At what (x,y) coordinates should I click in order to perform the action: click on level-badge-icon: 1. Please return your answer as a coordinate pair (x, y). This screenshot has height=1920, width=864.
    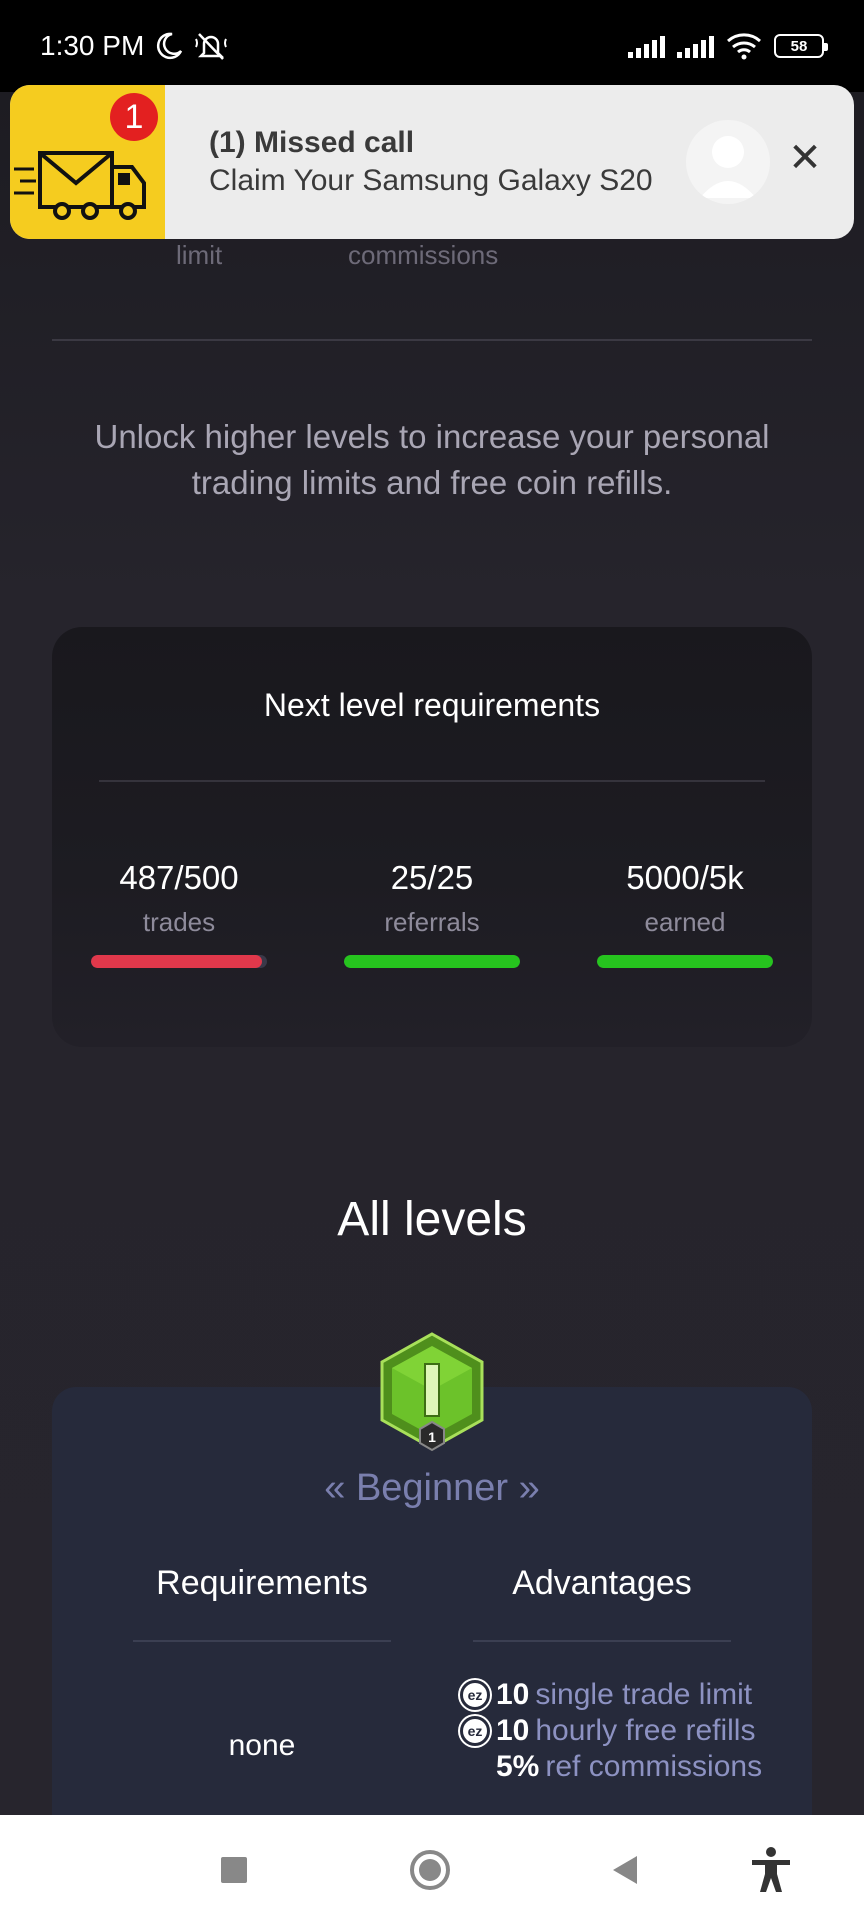
    Looking at the image, I should click on (432, 1392).